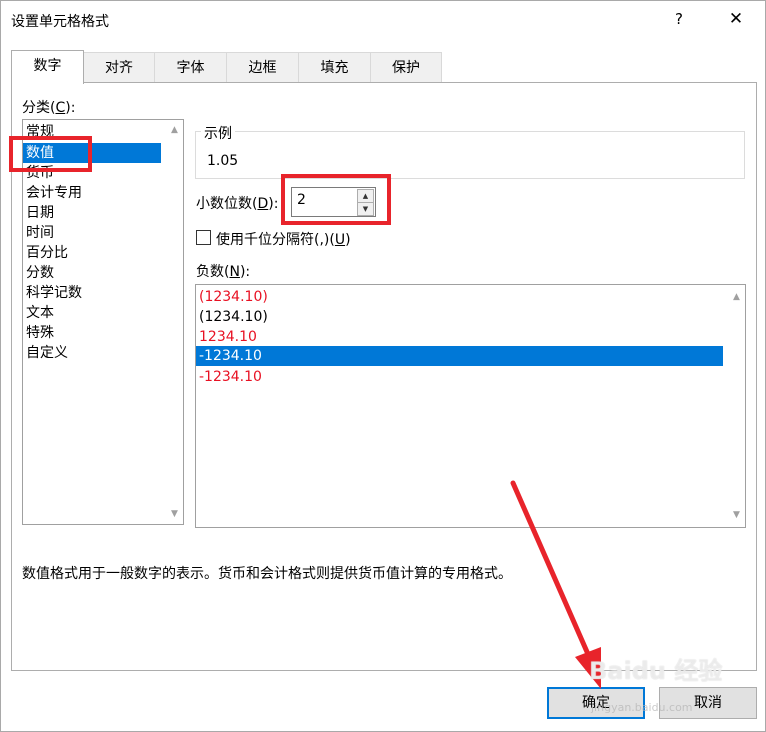 Image resolution: width=766 pixels, height=732 pixels. What do you see at coordinates (470, 155) in the screenshot?
I see `sample-group` at bounding box center [470, 155].